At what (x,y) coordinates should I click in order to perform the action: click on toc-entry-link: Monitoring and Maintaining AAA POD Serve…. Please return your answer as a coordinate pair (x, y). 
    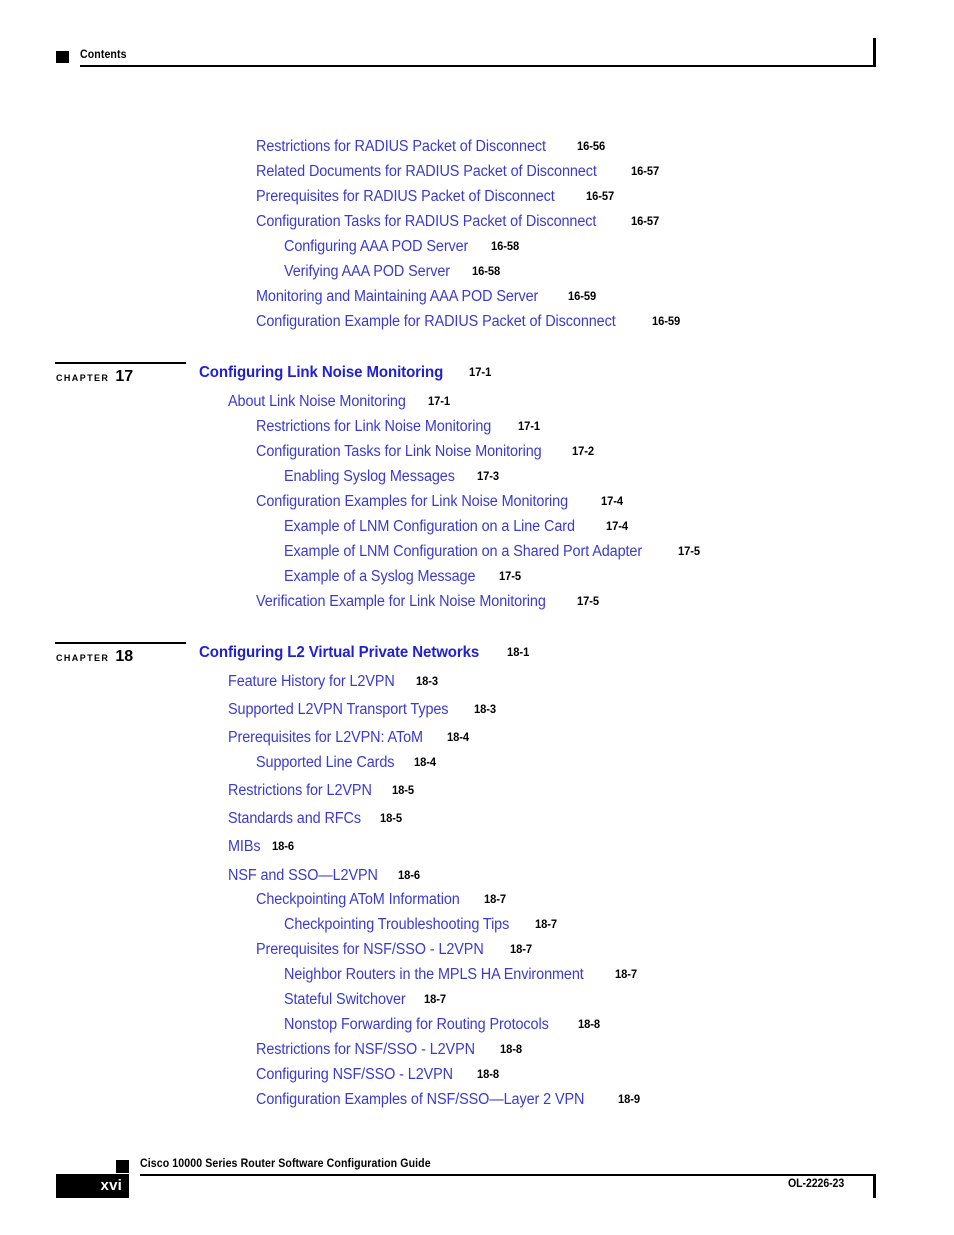
    Looking at the image, I should click on (397, 297).